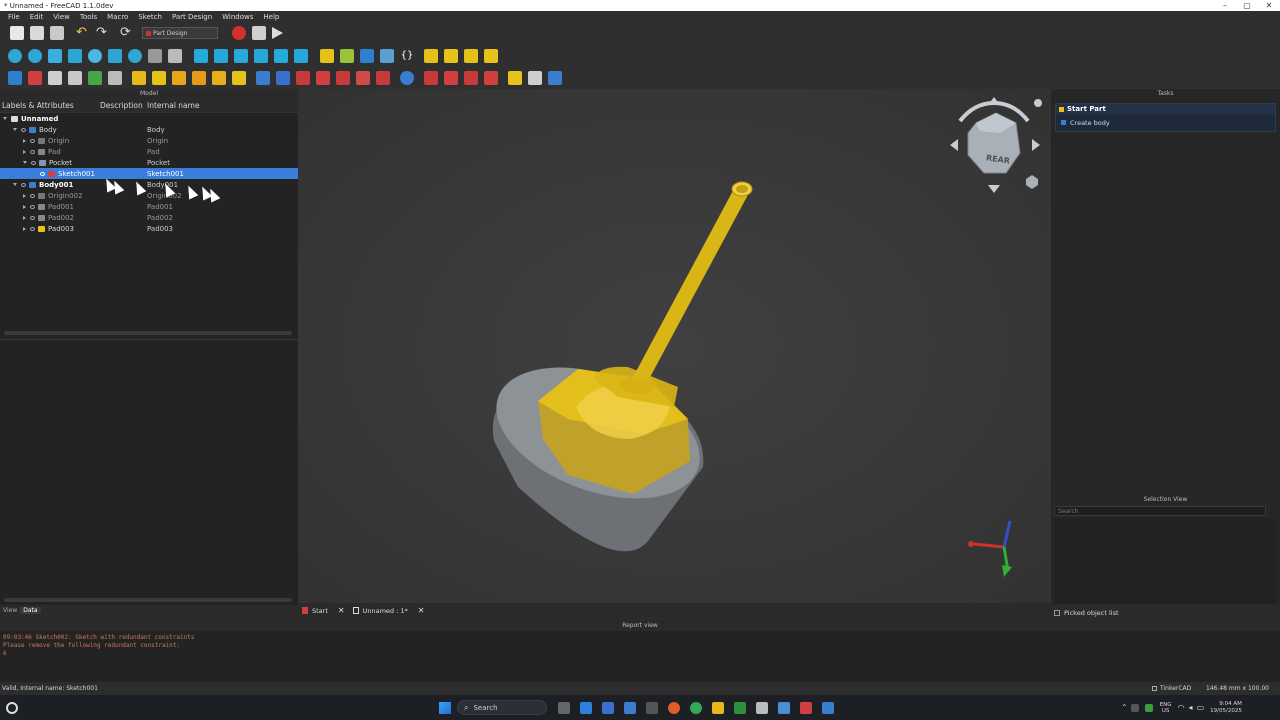 The height and width of the screenshot is (720, 1280). What do you see at coordinates (389, 610) in the screenshot?
I see `tab-unnamed: Unnamed : 1* ✕` at bounding box center [389, 610].